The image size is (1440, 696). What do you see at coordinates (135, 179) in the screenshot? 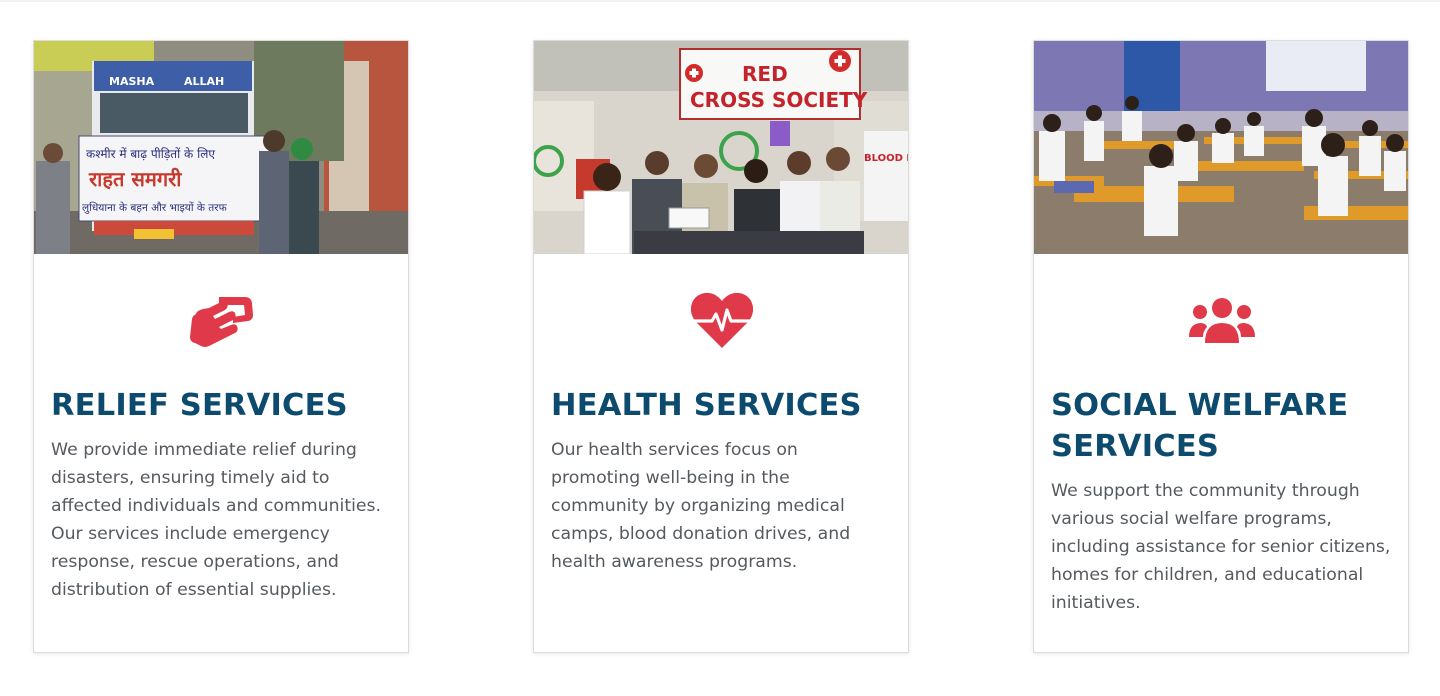
I see `banner-line-2: राहत समगरी` at bounding box center [135, 179].